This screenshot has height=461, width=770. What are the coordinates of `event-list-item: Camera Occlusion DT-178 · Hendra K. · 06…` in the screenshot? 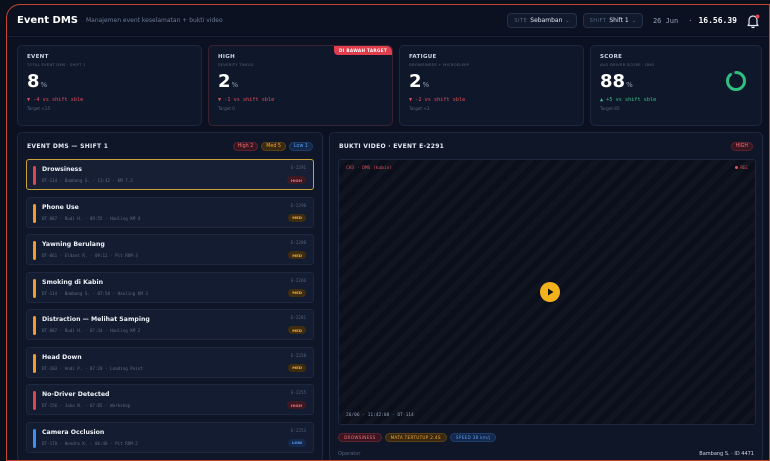 It's located at (170, 437).